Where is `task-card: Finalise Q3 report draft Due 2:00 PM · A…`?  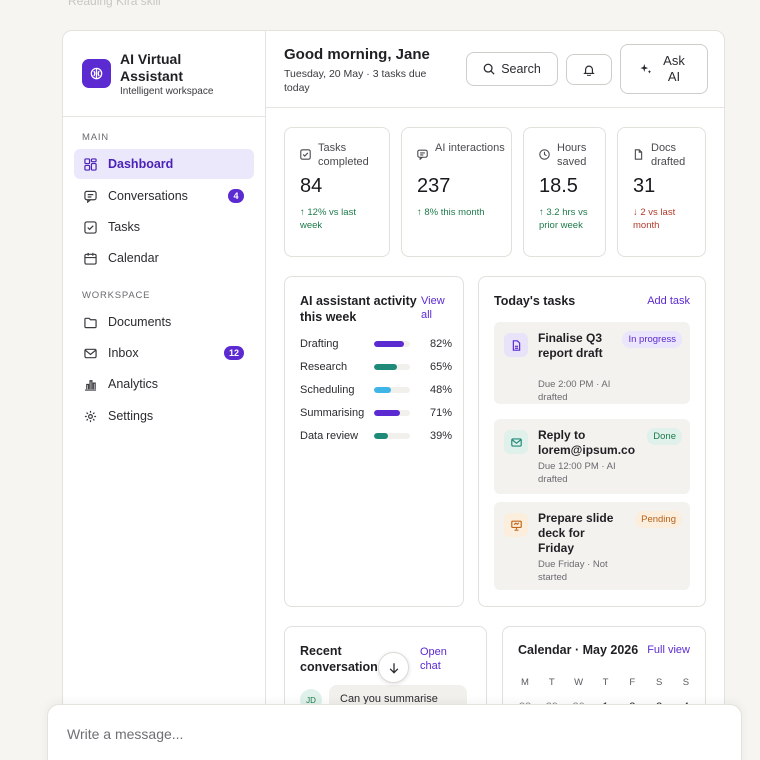
task-card: Finalise Q3 report draft Due 2:00 PM · A… is located at coordinates (592, 363).